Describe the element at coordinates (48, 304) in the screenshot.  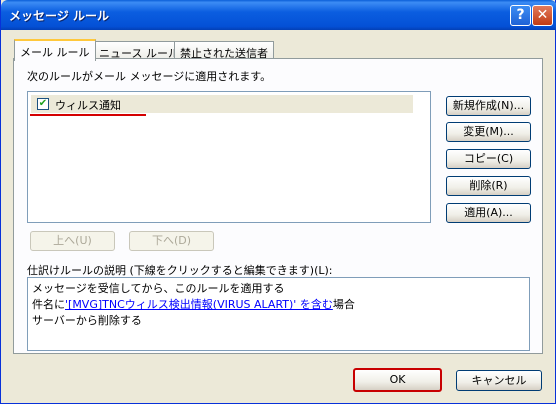
I see `desc-prefix: 件名に` at that location.